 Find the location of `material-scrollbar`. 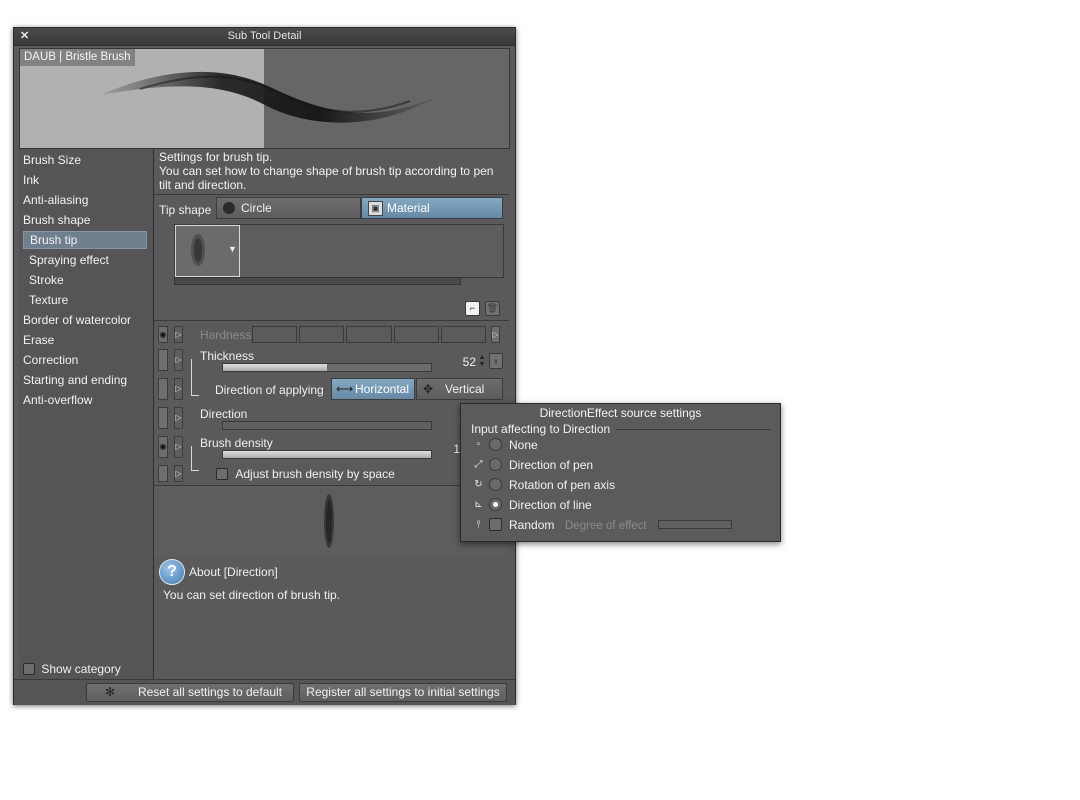

material-scrollbar is located at coordinates (317, 281).